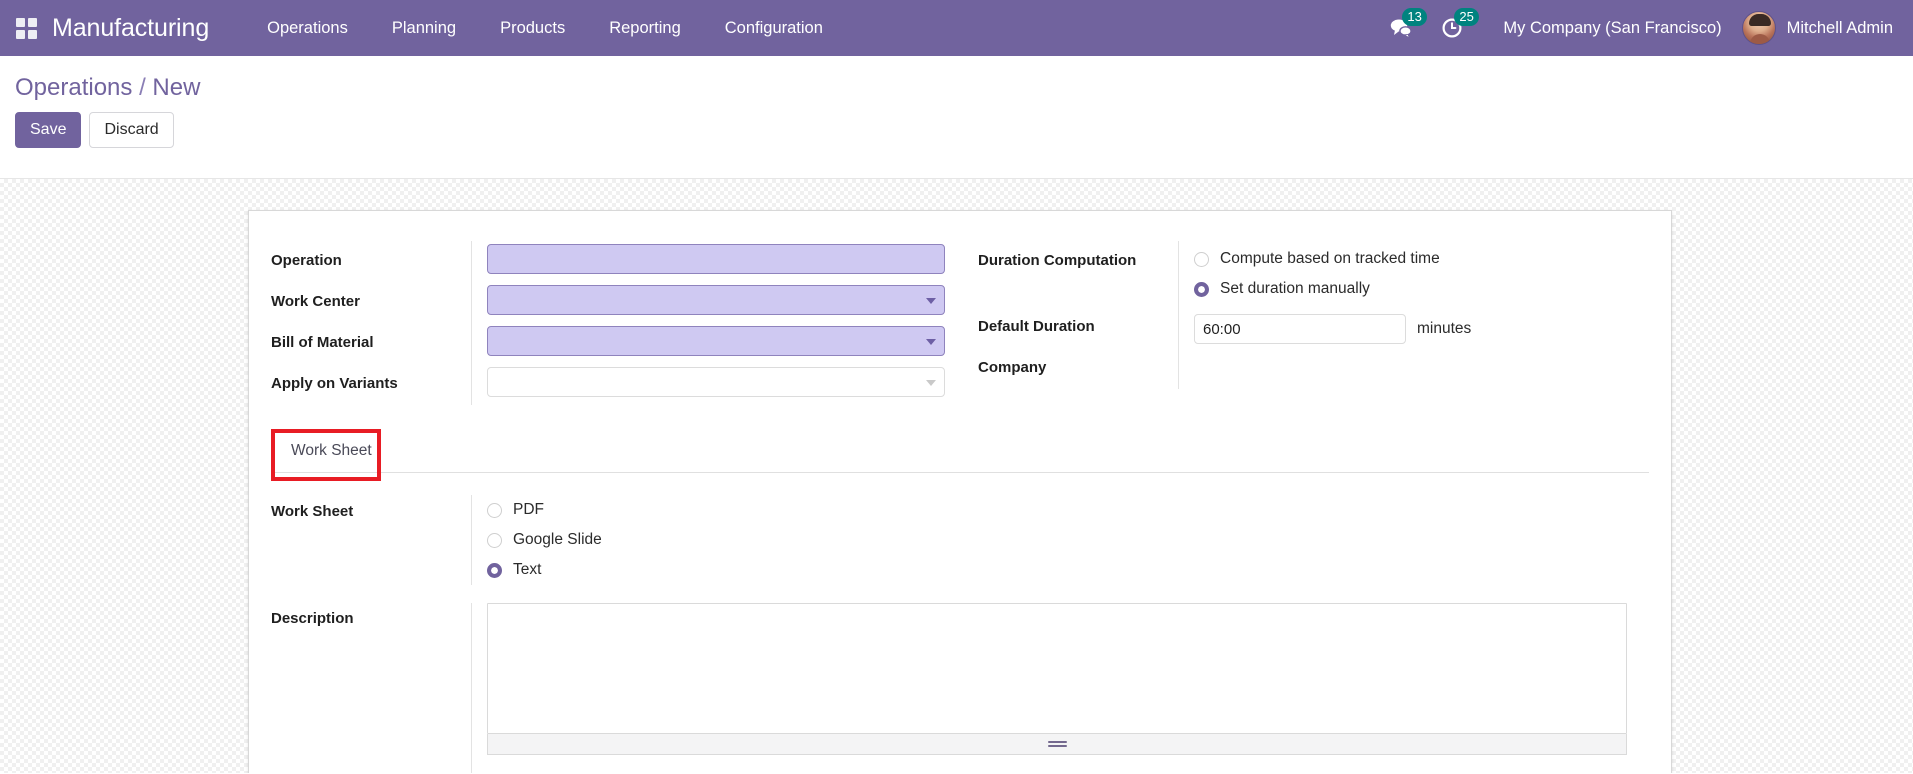 The width and height of the screenshot is (1913, 774). What do you see at coordinates (331, 450) in the screenshot?
I see `tab-work-sheet: Work Sheet` at bounding box center [331, 450].